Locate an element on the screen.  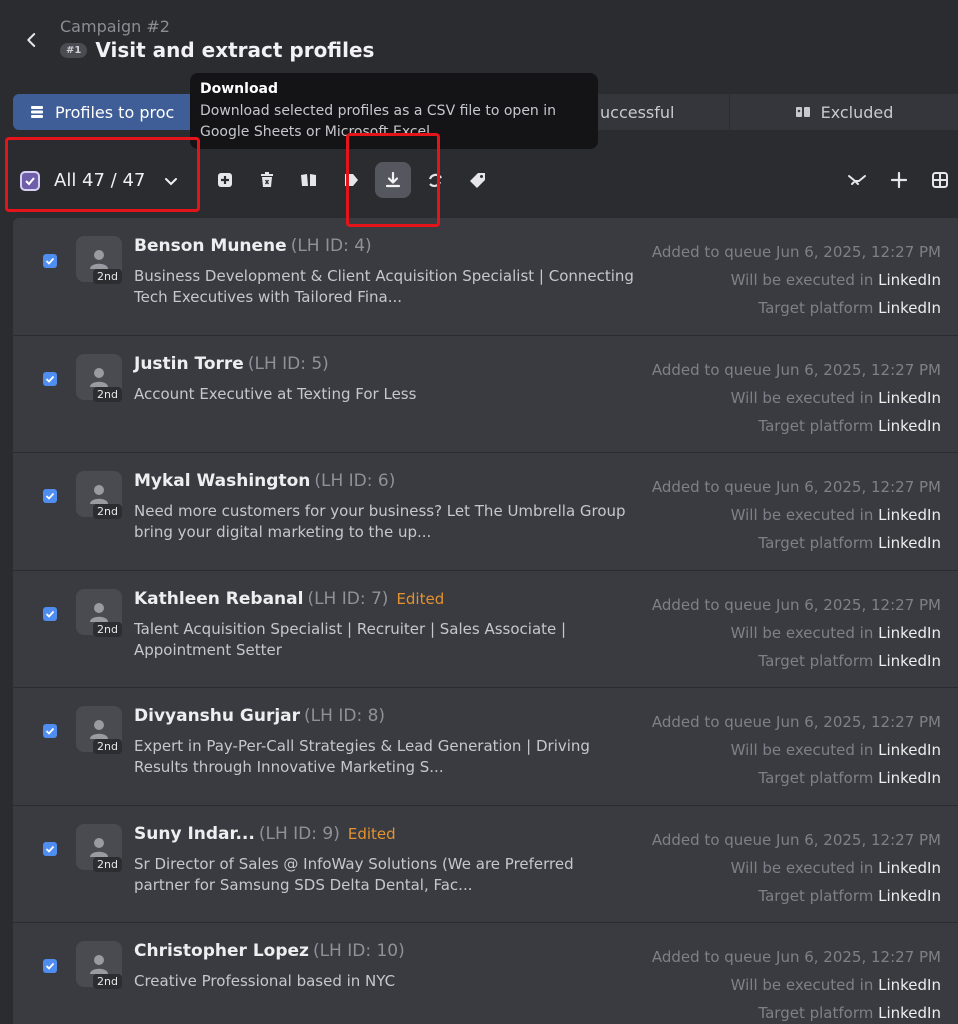
tab-label: uccessful is located at coordinates (637, 112).